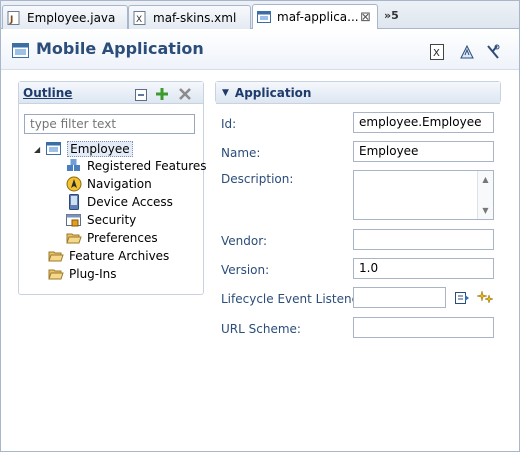 Image resolution: width=520 pixels, height=452 pixels. I want to click on tree-item-registered-features: Registered Features, so click(136, 166).